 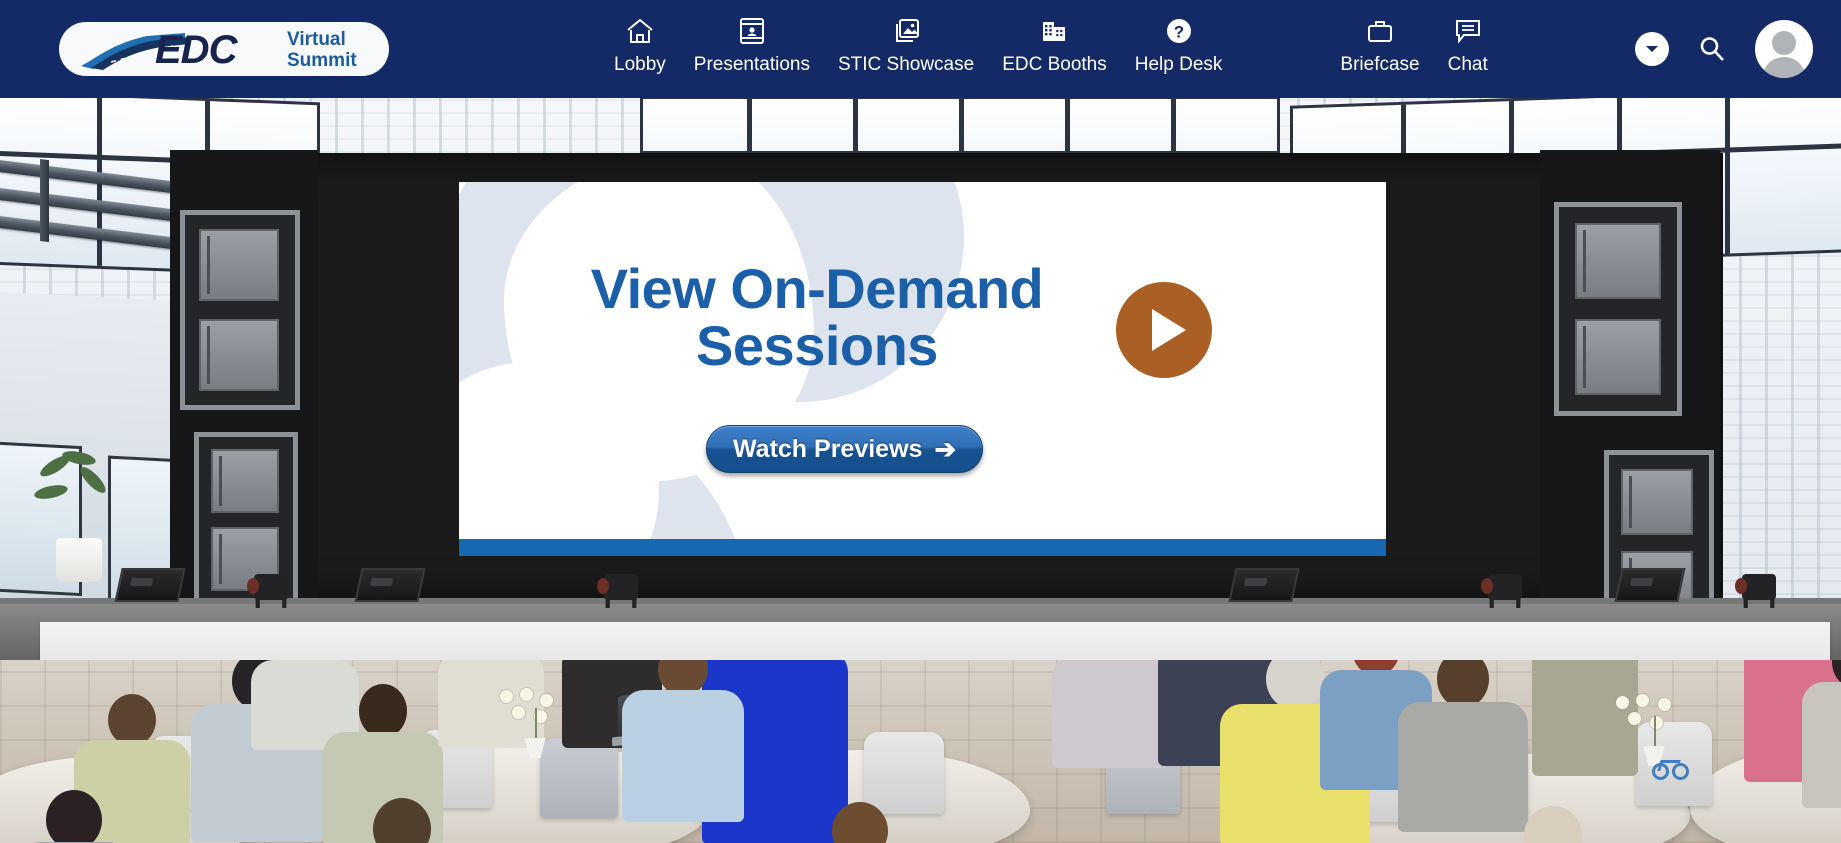 What do you see at coordinates (1712, 49) in the screenshot?
I see `search-icon` at bounding box center [1712, 49].